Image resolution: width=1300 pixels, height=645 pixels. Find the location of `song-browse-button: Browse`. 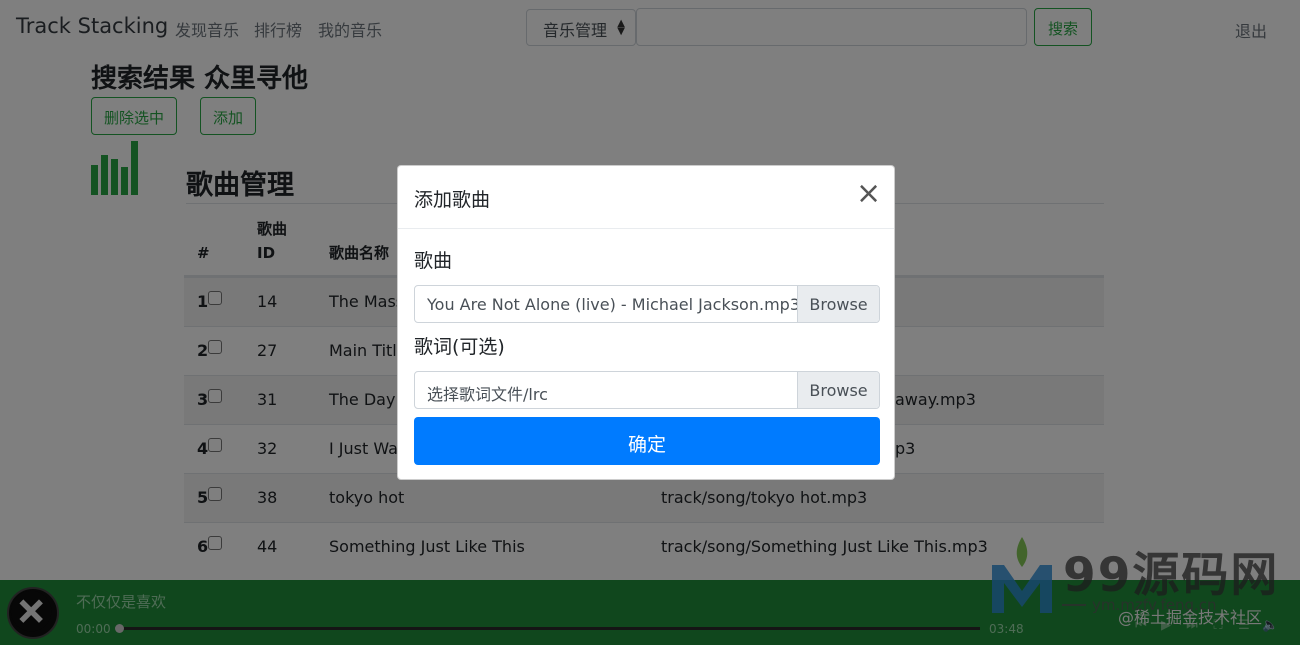

song-browse-button: Browse is located at coordinates (838, 304).